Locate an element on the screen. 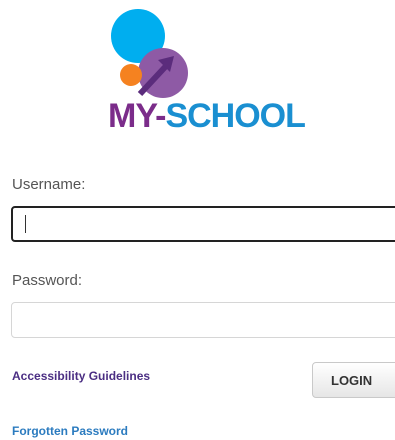 Image resolution: width=395 pixels, height=440 pixels. login-button: LOGIN is located at coordinates (353, 380).